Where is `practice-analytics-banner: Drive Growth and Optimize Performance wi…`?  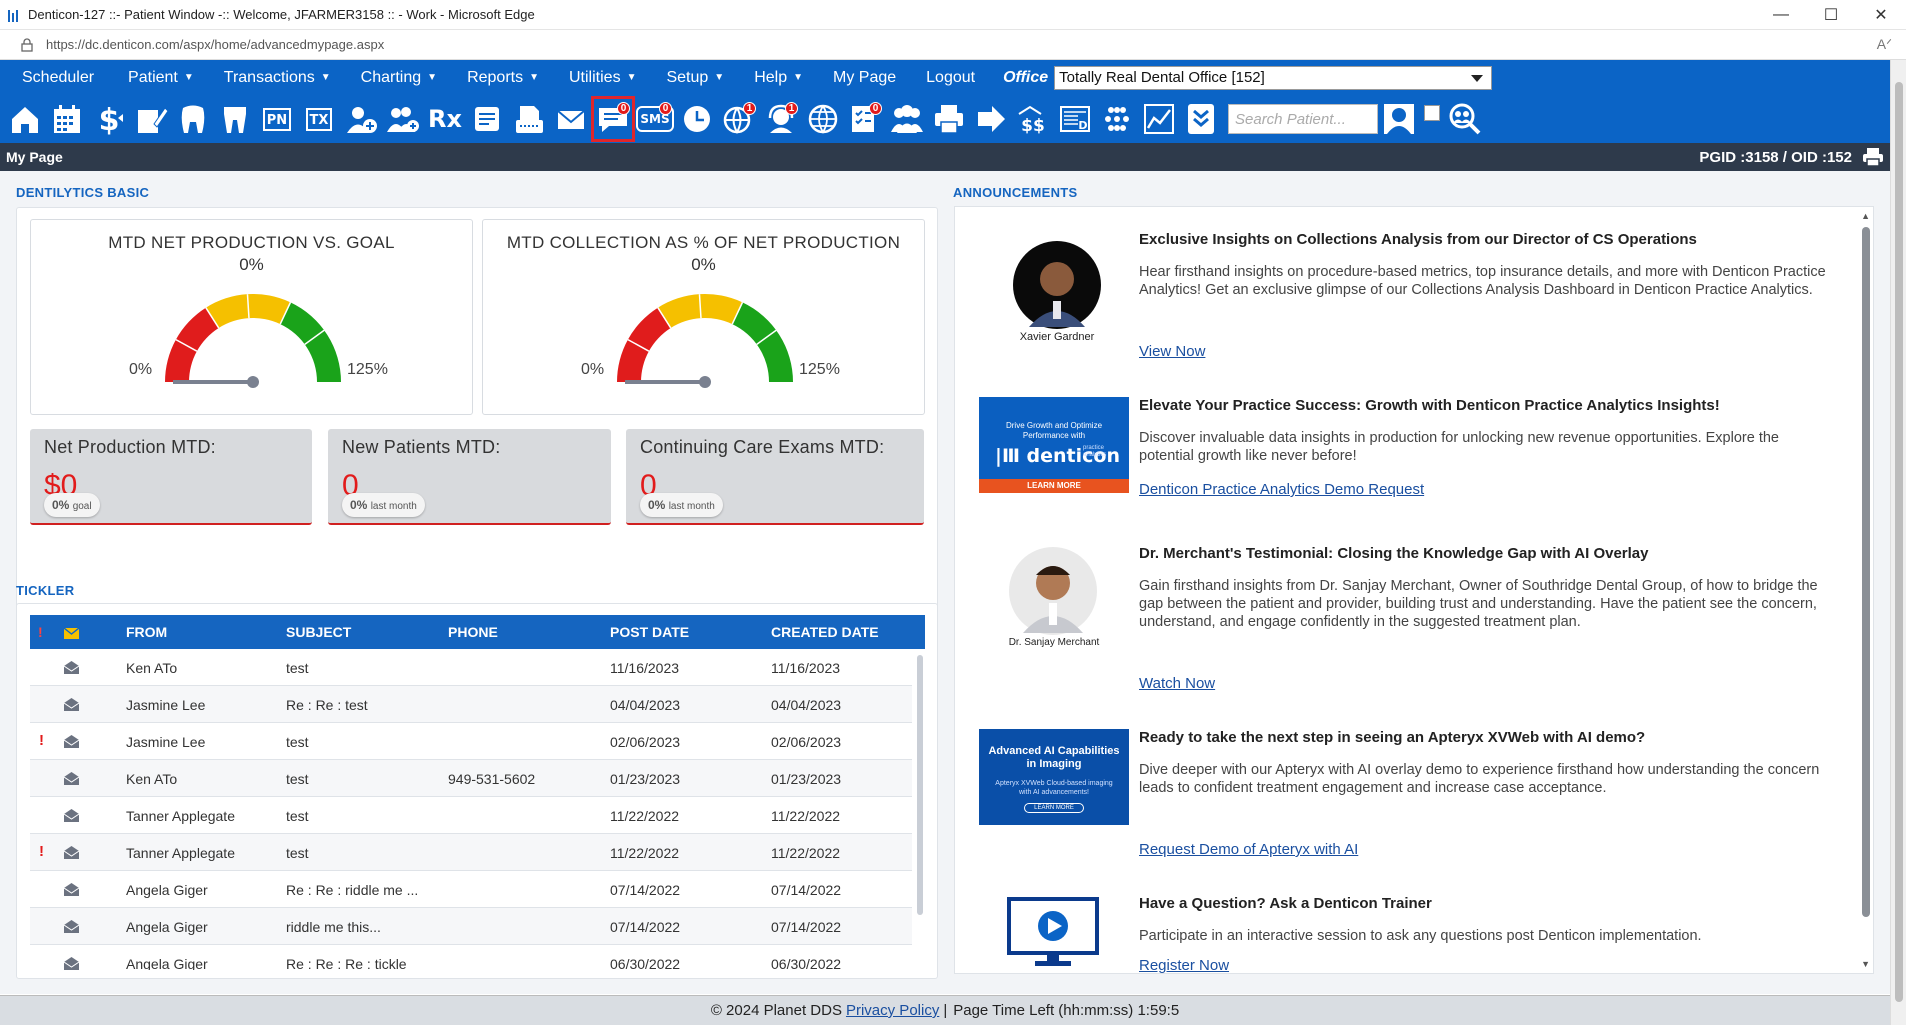
practice-analytics-banner: Drive Growth and Optimize Performance wi… is located at coordinates (1054, 445).